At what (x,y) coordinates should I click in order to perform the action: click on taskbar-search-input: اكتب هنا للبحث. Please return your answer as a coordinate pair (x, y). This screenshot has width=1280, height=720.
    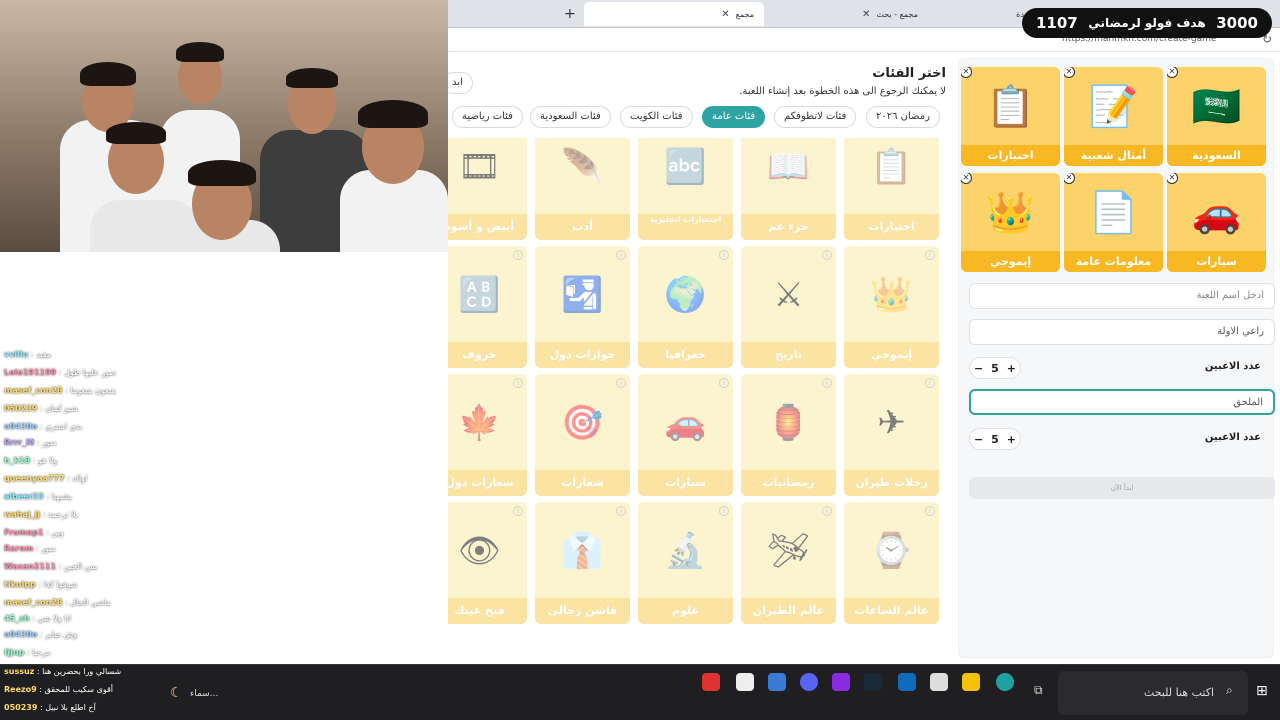
    Looking at the image, I should click on (1153, 693).